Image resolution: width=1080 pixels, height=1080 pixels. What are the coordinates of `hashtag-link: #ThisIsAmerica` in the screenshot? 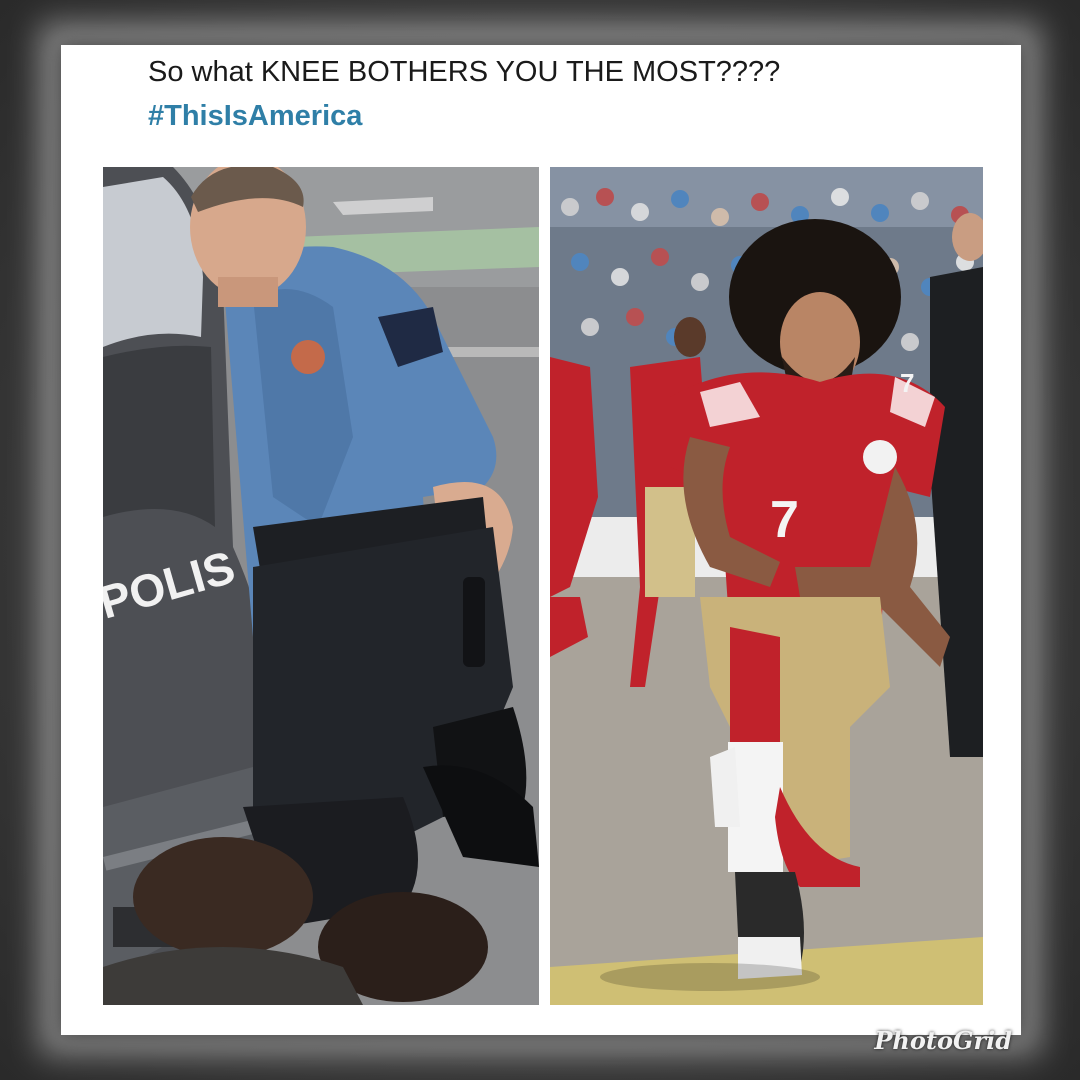 It's located at (255, 116).